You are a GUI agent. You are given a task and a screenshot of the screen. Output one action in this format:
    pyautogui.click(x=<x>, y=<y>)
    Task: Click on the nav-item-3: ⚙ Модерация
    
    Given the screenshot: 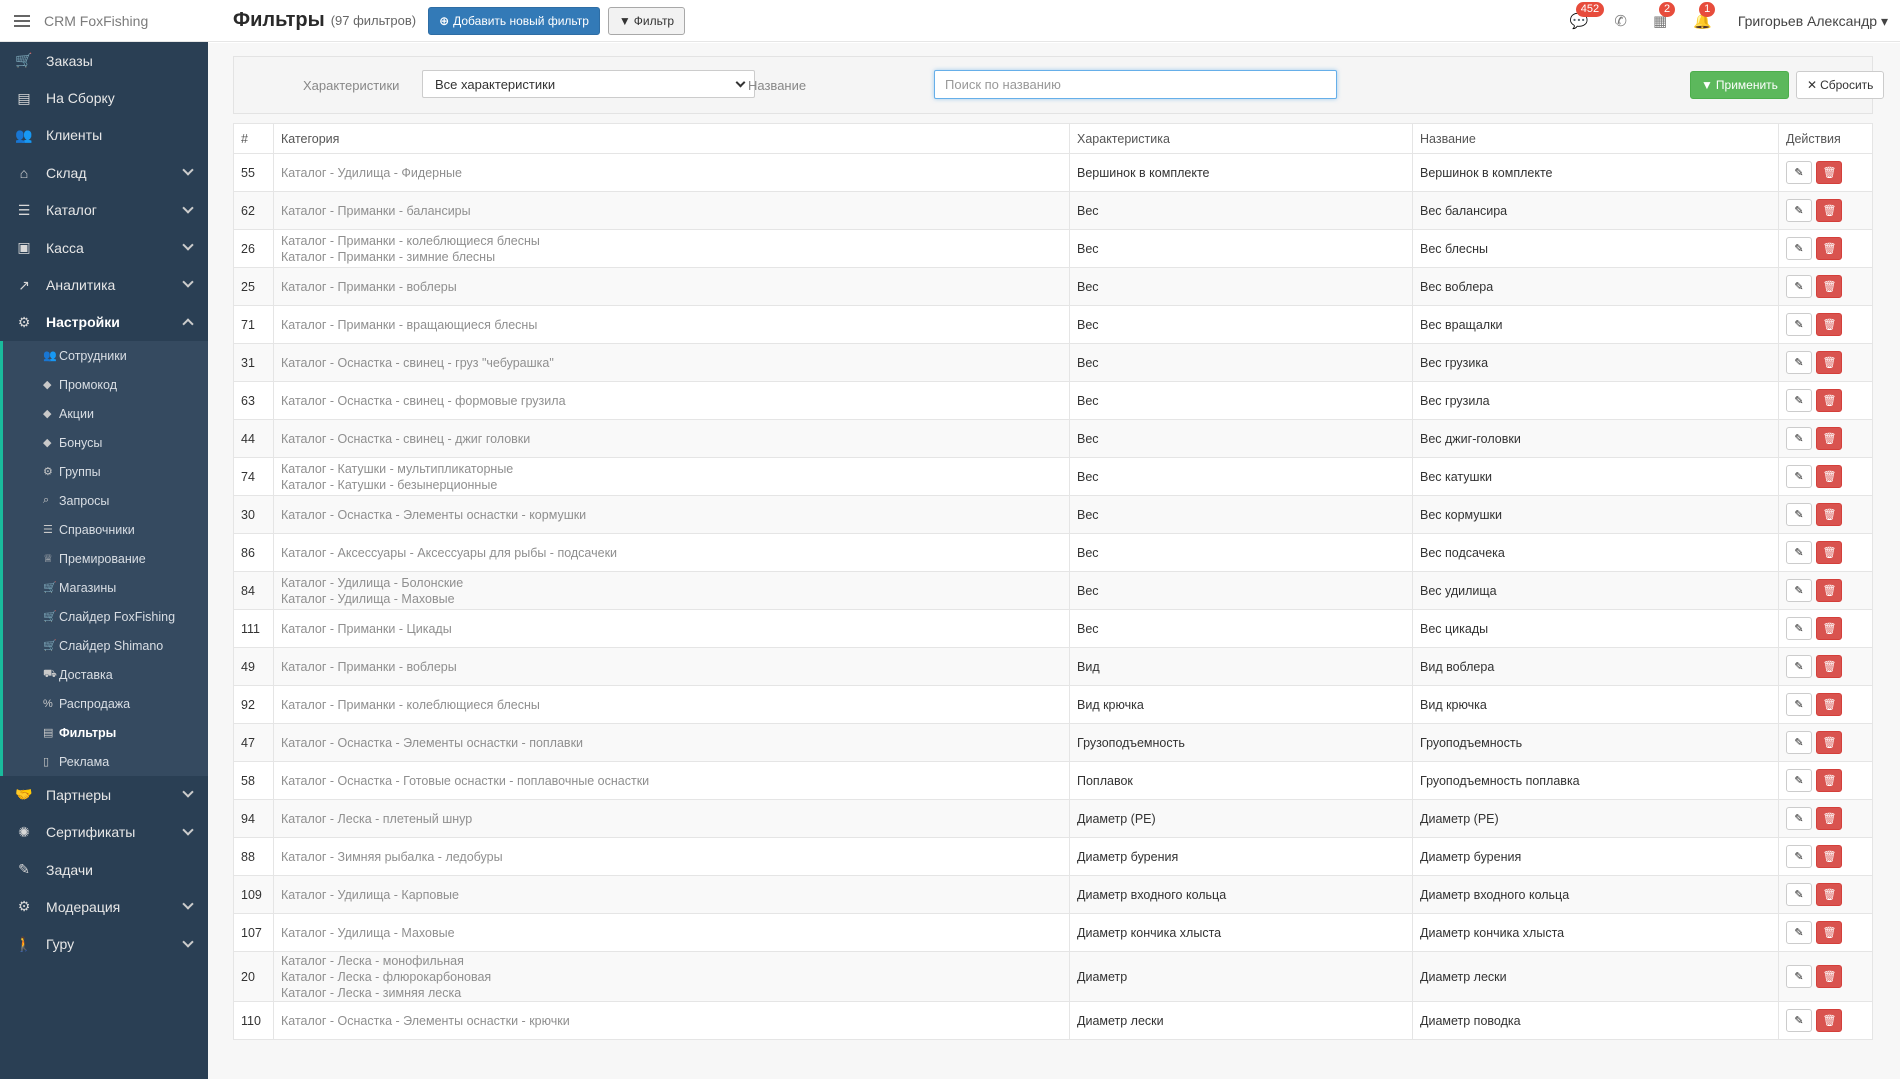 What is the action you would take?
    pyautogui.click(x=104, y=906)
    